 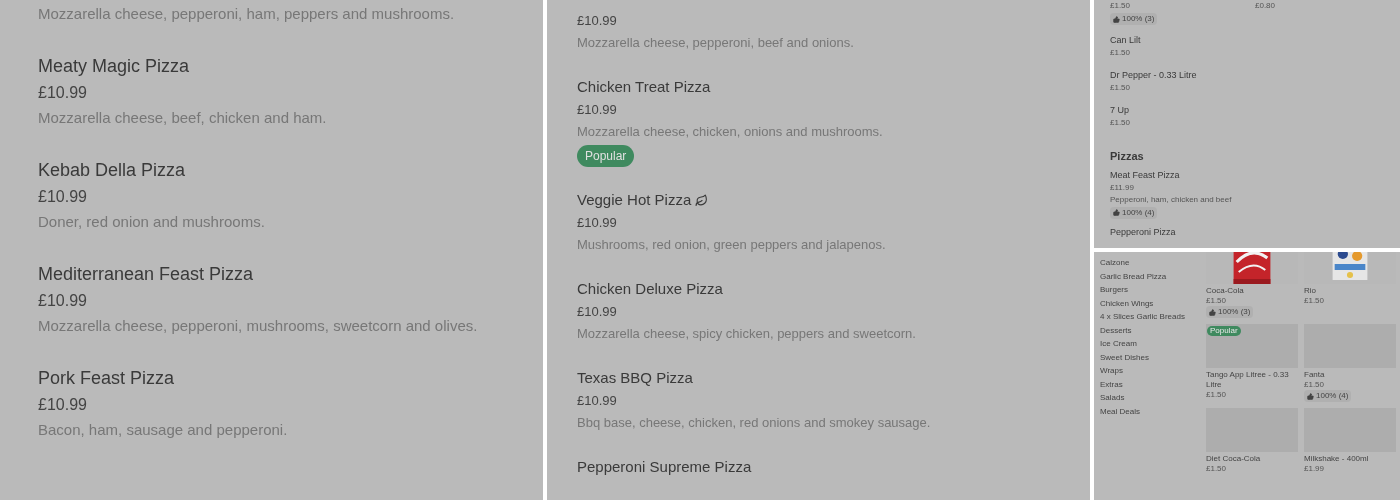 I want to click on item-description: Doner, red onion and mushrooms., so click(x=152, y=222).